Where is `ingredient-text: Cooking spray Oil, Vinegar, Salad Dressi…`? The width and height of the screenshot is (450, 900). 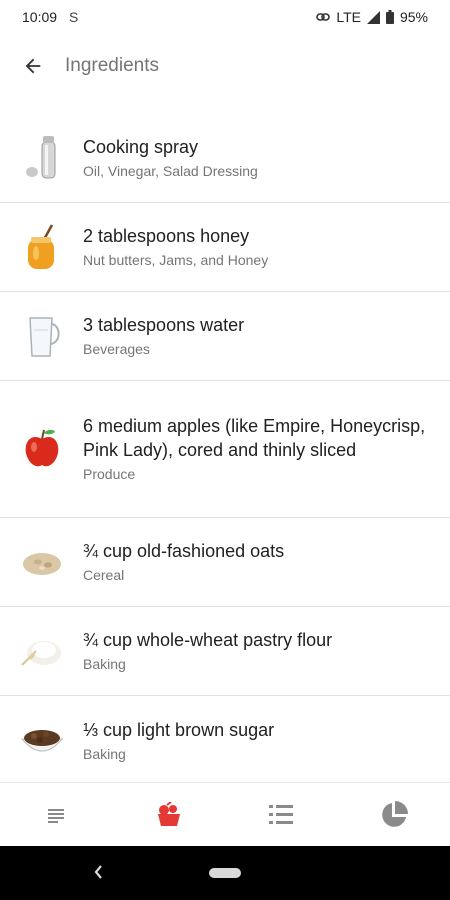 ingredient-text: Cooking spray Oil, Vinegar, Salad Dressi… is located at coordinates (182, 158).